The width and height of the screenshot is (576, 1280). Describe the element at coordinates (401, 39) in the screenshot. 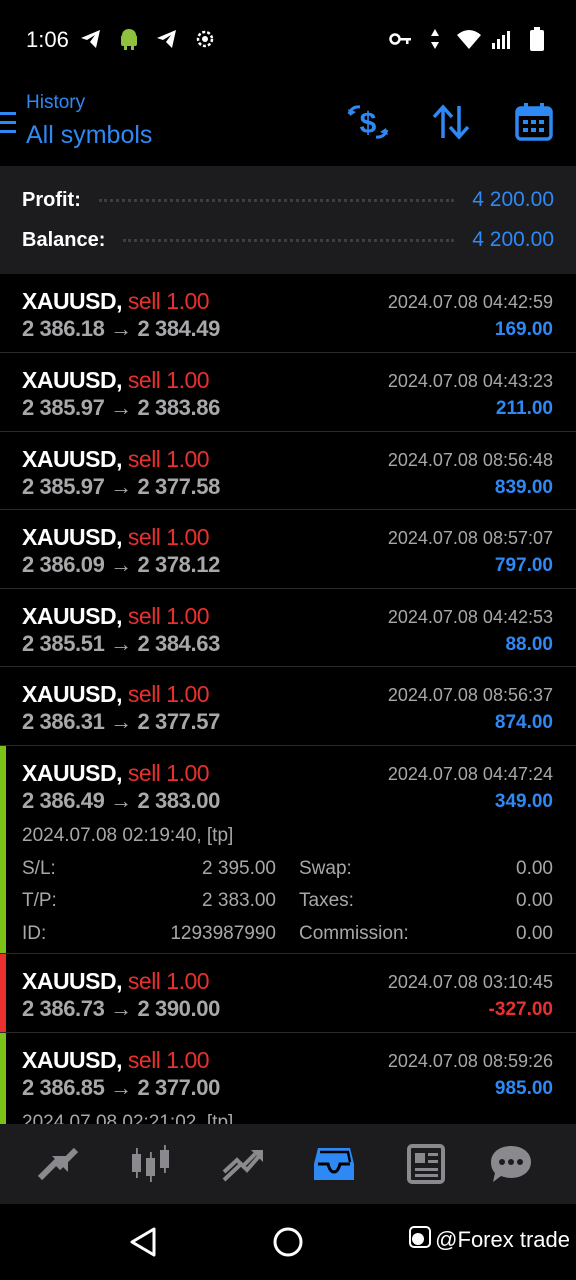

I see `vpn-key-icon` at that location.